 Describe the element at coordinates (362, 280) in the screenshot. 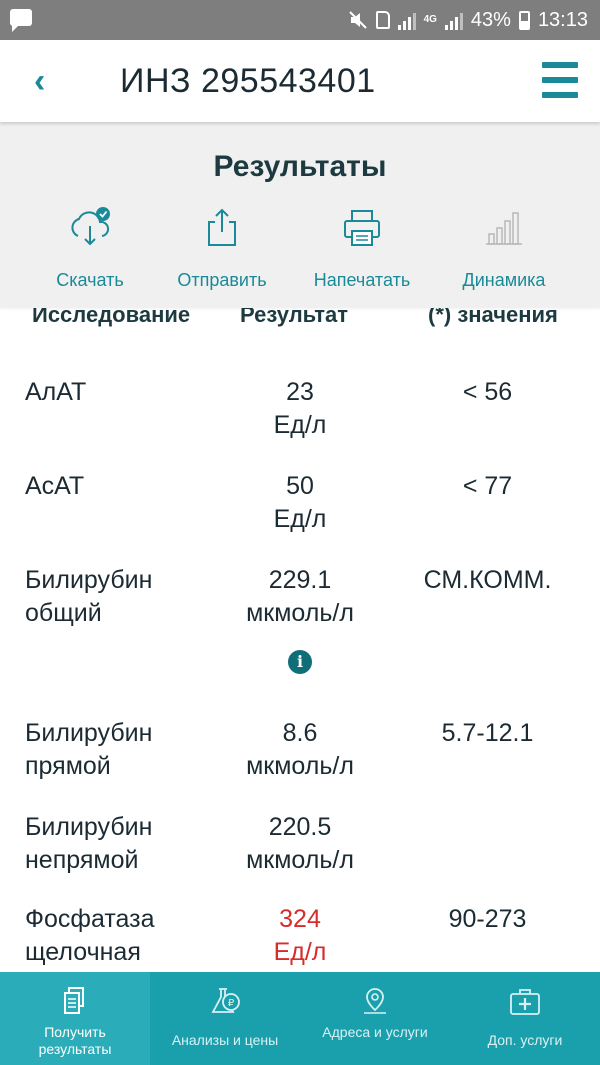

I see `print-label: Напечатать` at that location.